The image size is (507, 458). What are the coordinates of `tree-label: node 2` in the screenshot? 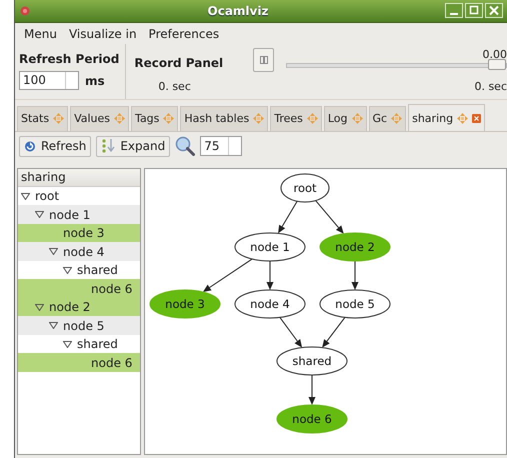 It's located at (69, 307).